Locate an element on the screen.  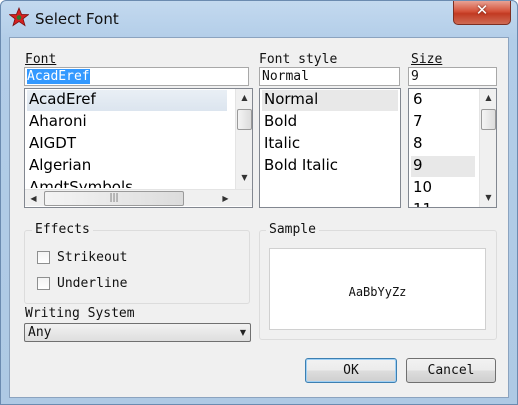
font-list-hscrollbar: ◀ ||| ▶ is located at coordinates (138, 197).